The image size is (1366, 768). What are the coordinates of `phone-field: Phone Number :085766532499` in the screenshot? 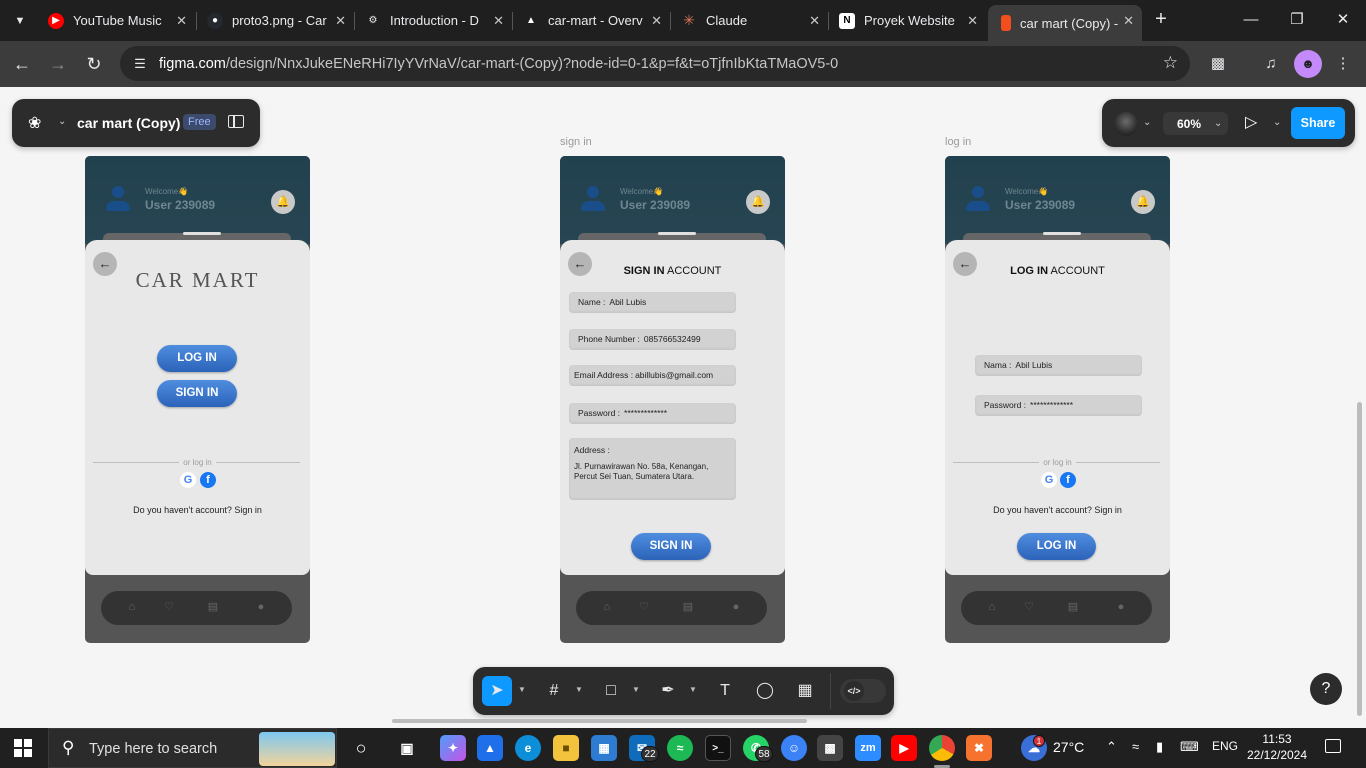 It's located at (652, 339).